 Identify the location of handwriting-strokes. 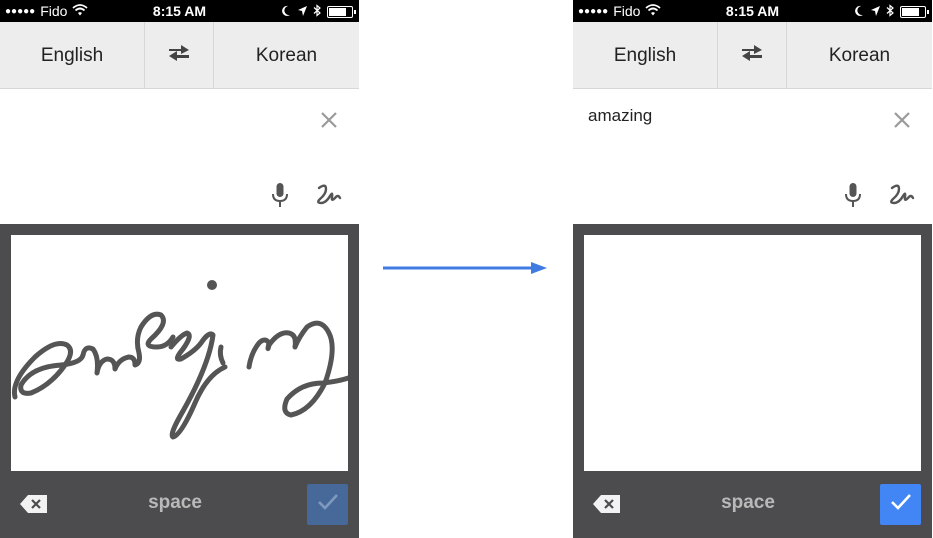
(179, 360).